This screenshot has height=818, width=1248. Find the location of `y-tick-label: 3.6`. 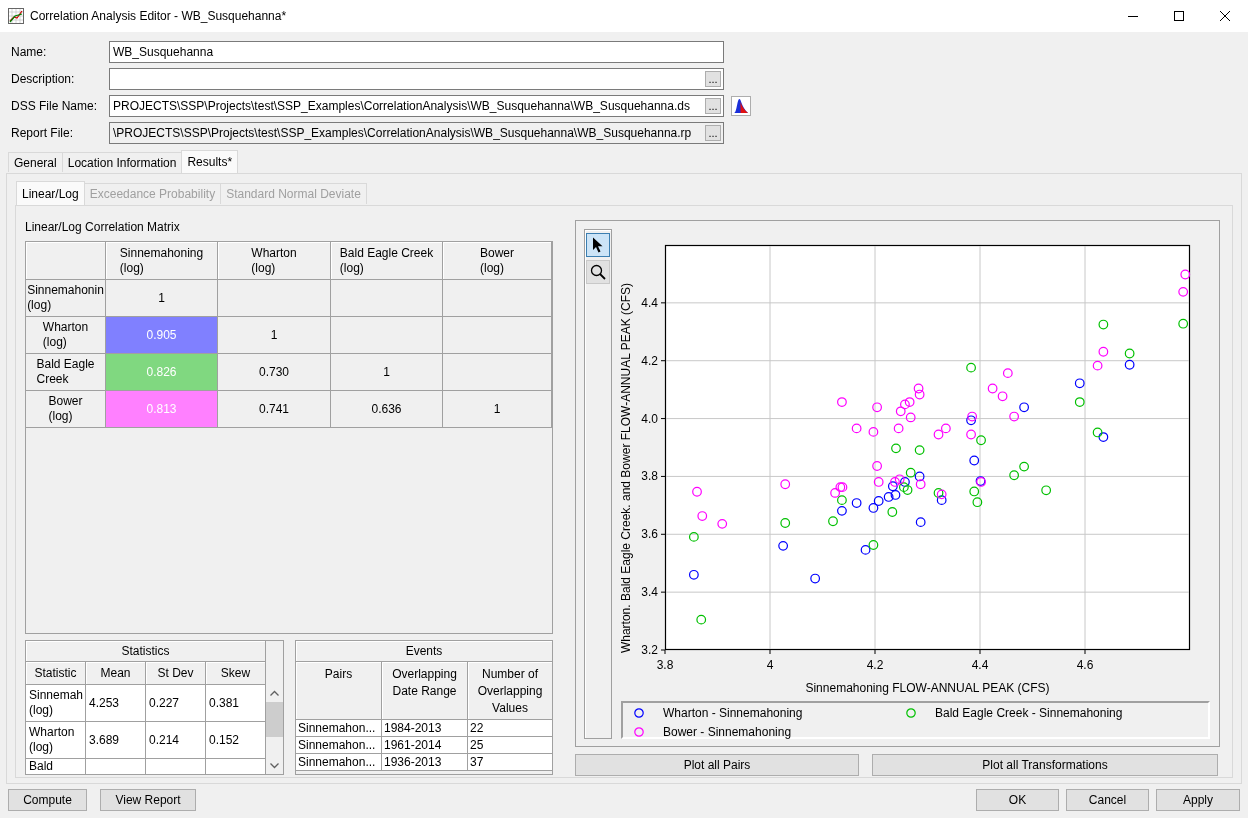

y-tick-label: 3.6 is located at coordinates (649, 534).